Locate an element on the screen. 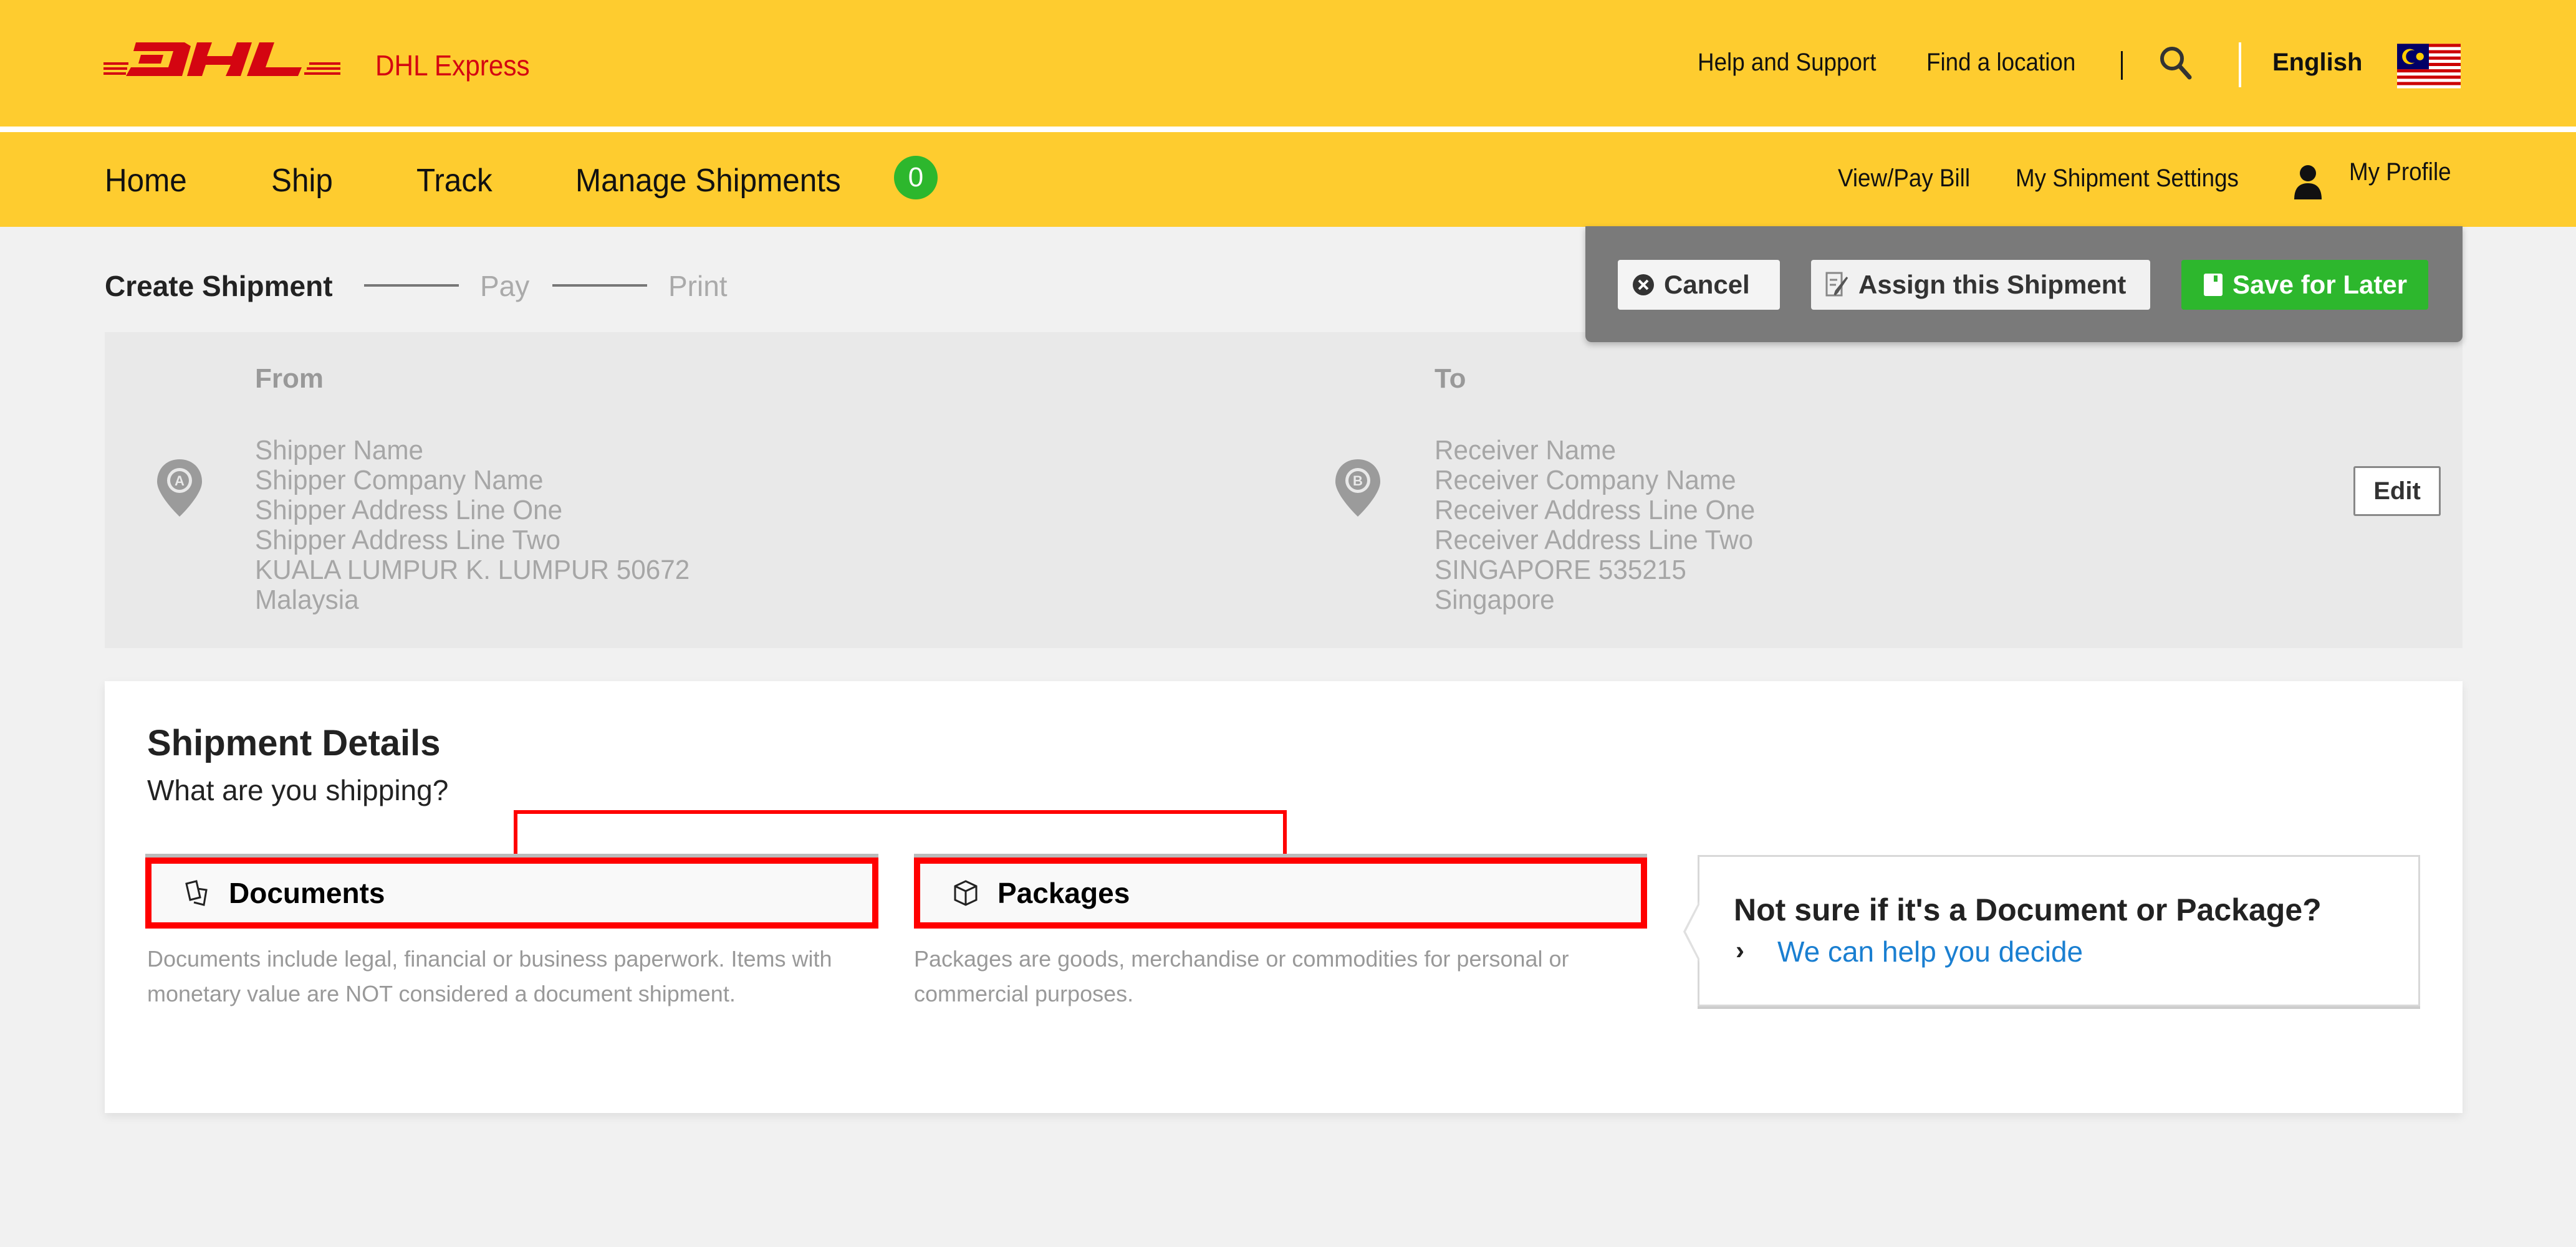 Image resolution: width=2576 pixels, height=1247 pixels. documents-option: Documents is located at coordinates (511, 893).